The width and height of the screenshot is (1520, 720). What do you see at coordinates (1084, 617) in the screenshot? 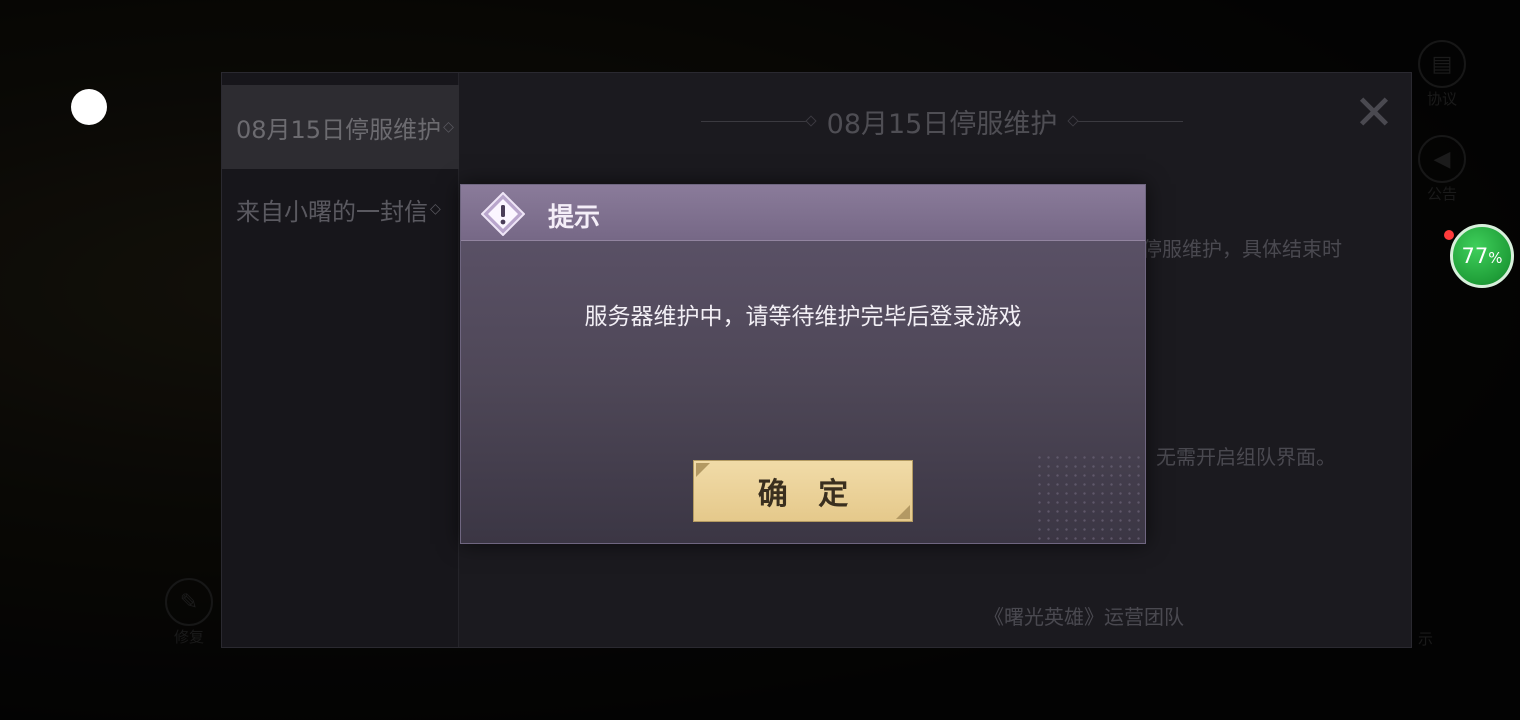
I see `notice-signature: 《曙光英雄》运营团队` at bounding box center [1084, 617].